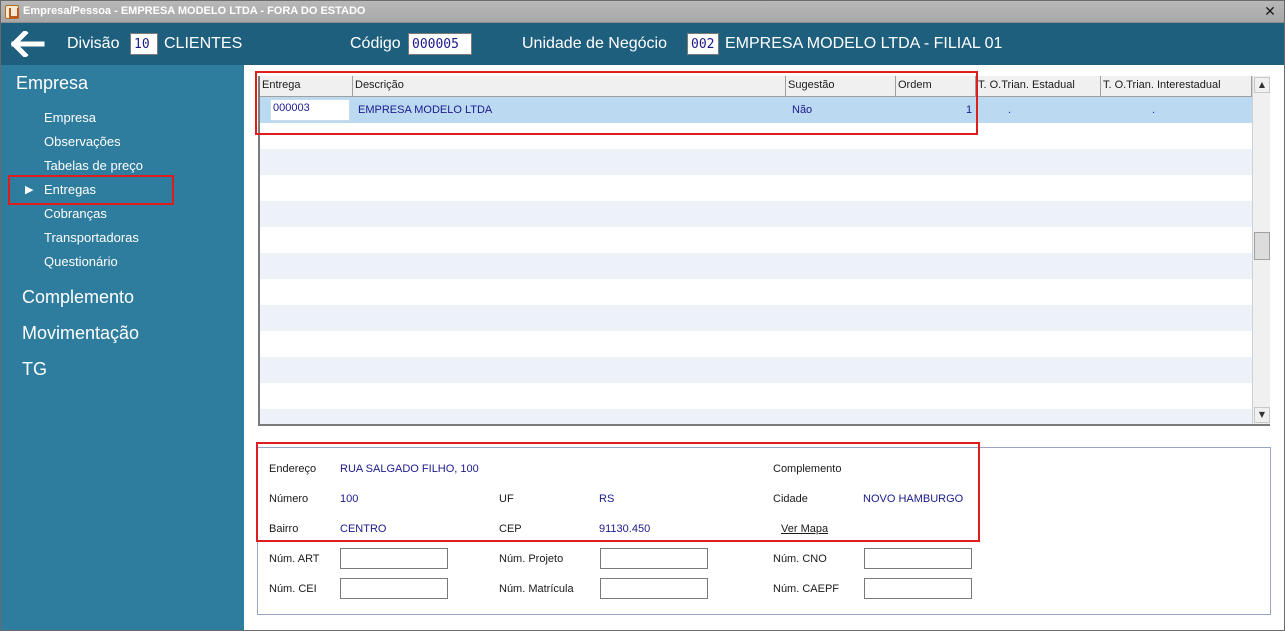 The height and width of the screenshot is (631, 1285). What do you see at coordinates (1270, 12) in the screenshot?
I see `close-button: ✕` at bounding box center [1270, 12].